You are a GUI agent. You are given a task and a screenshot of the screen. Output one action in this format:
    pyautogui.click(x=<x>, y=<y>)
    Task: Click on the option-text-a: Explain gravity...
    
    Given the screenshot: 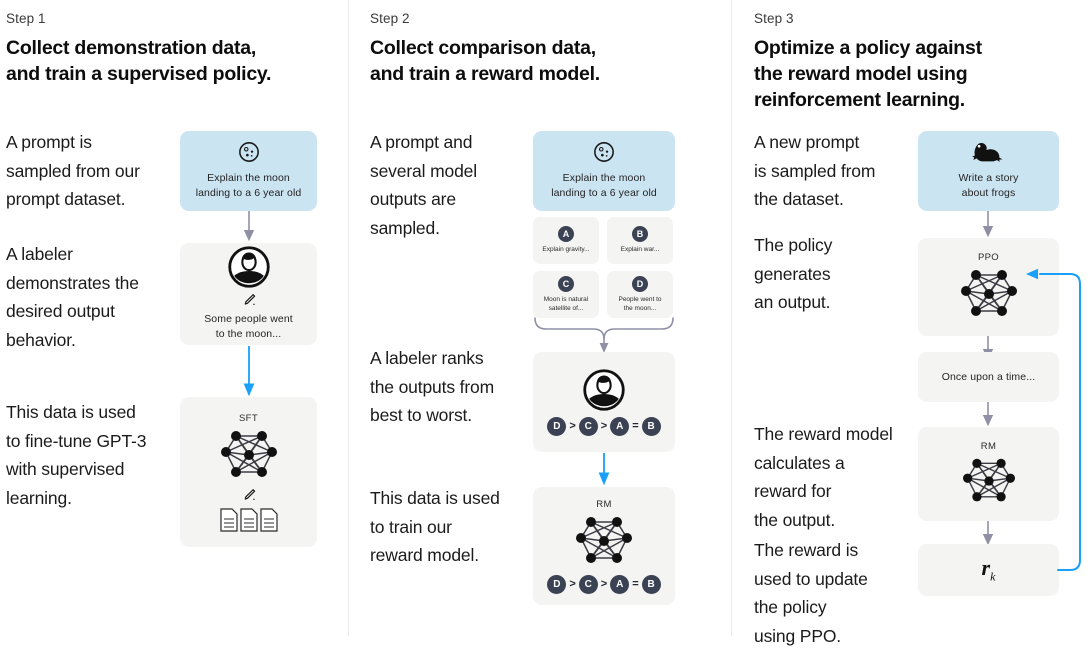 What is the action you would take?
    pyautogui.click(x=566, y=250)
    